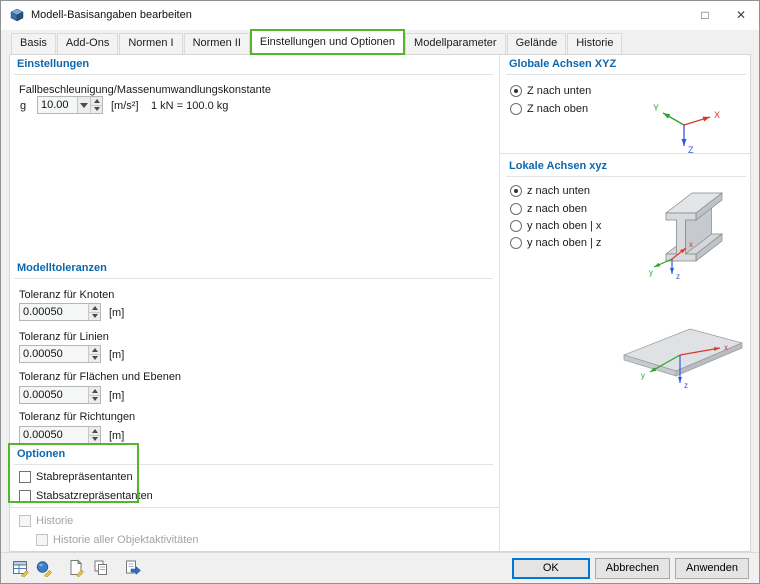 Image resolution: width=760 pixels, height=584 pixels. Describe the element at coordinates (558, 191) in the screenshot. I see `radio-label: z nach unten` at that location.